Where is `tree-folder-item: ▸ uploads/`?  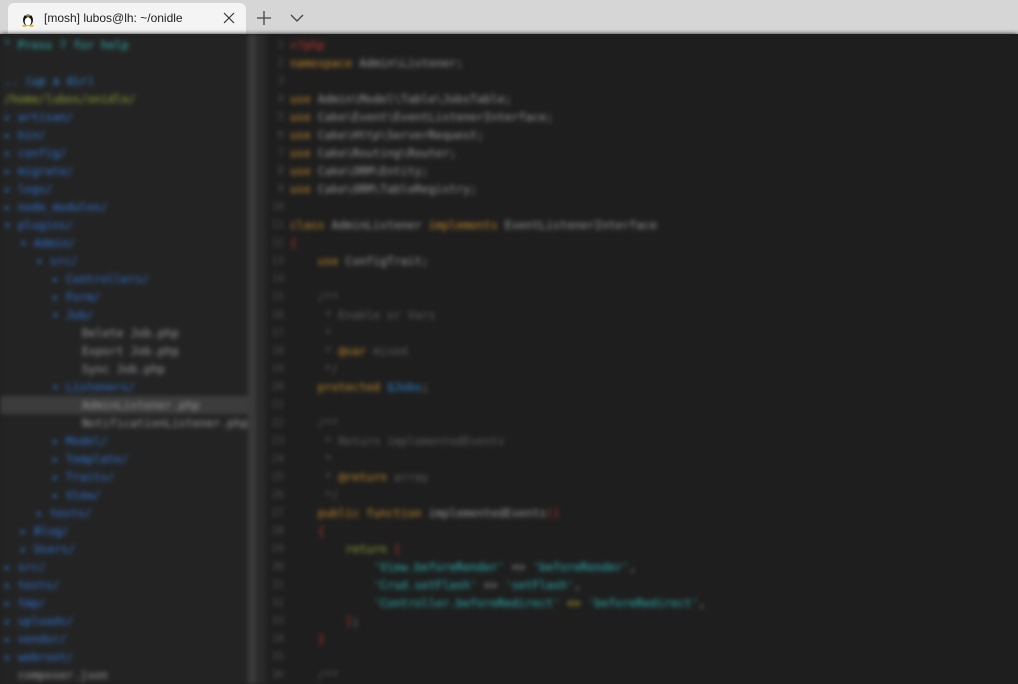
tree-folder-item: ▸ uploads/ is located at coordinates (38, 621).